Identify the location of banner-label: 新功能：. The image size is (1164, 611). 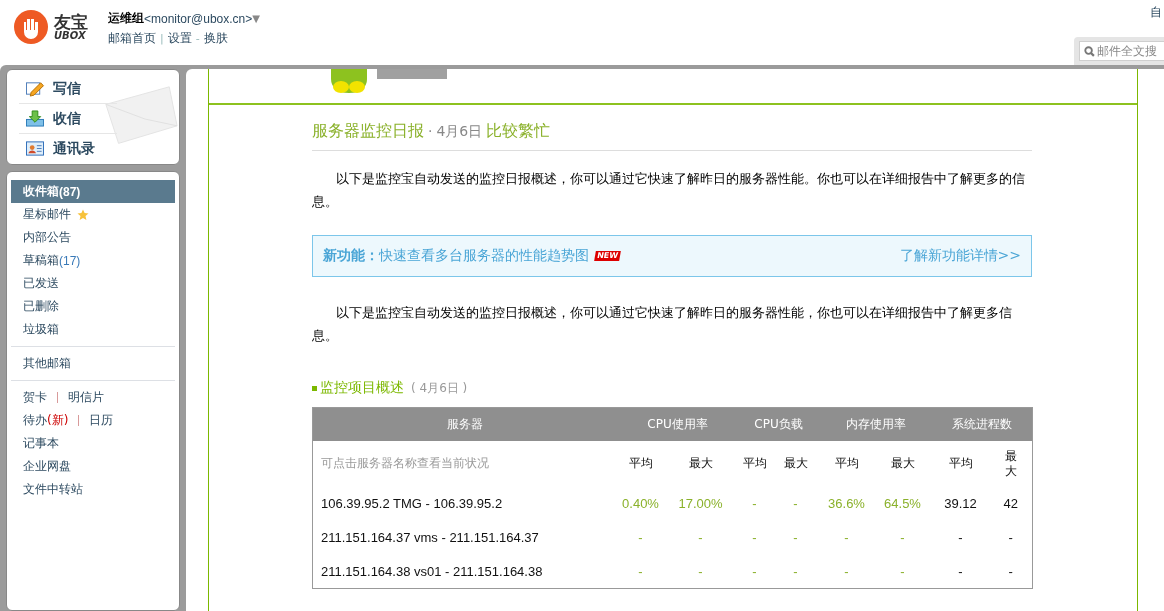
(351, 256).